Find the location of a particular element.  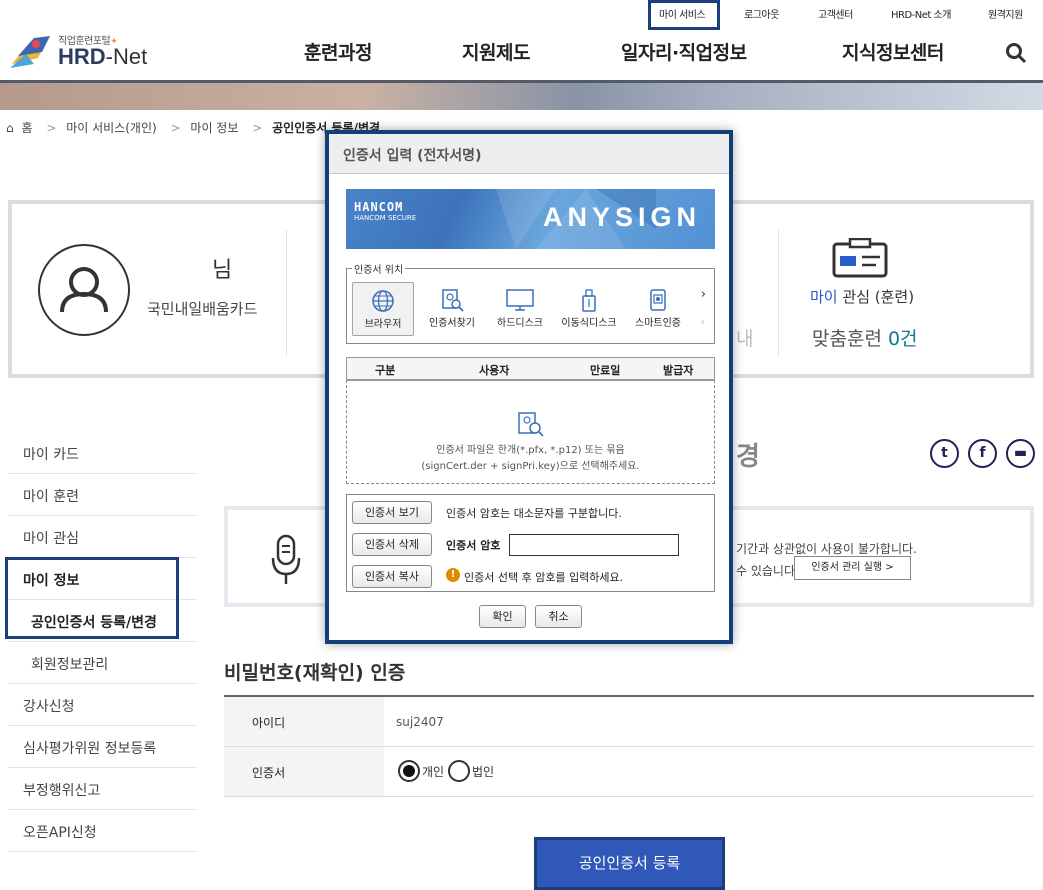

password-section-title: 비밀번호(재확인) 인증 is located at coordinates (315, 673).